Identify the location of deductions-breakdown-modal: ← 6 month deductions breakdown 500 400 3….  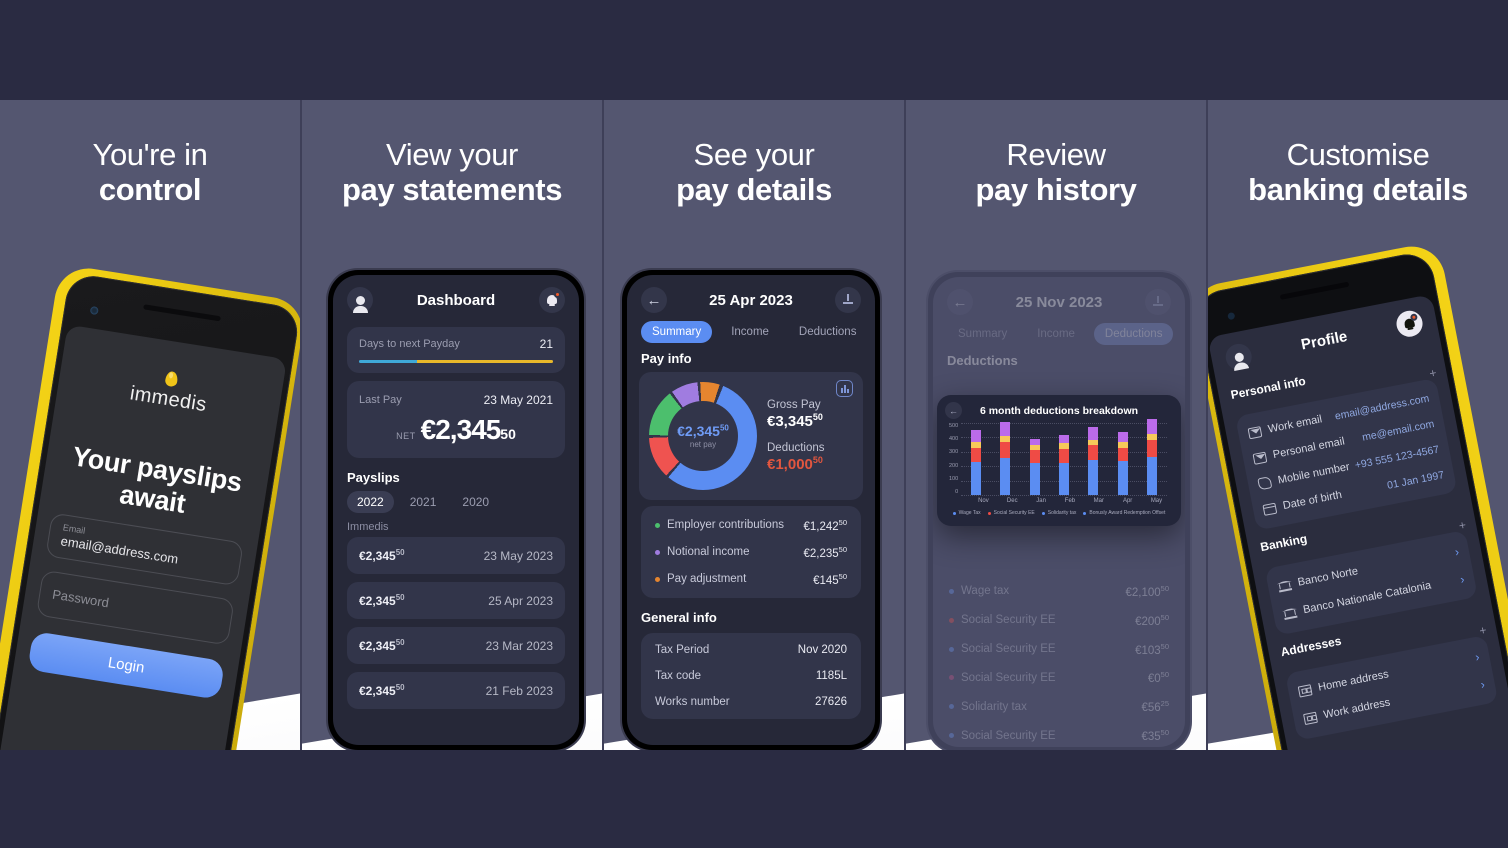
(1059, 460).